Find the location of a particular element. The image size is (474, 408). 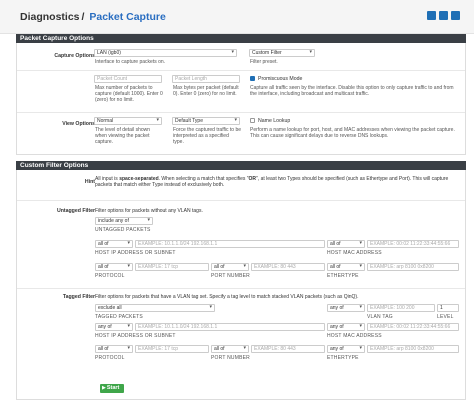

interface-help: Interface to capture packets on. is located at coordinates (130, 62).